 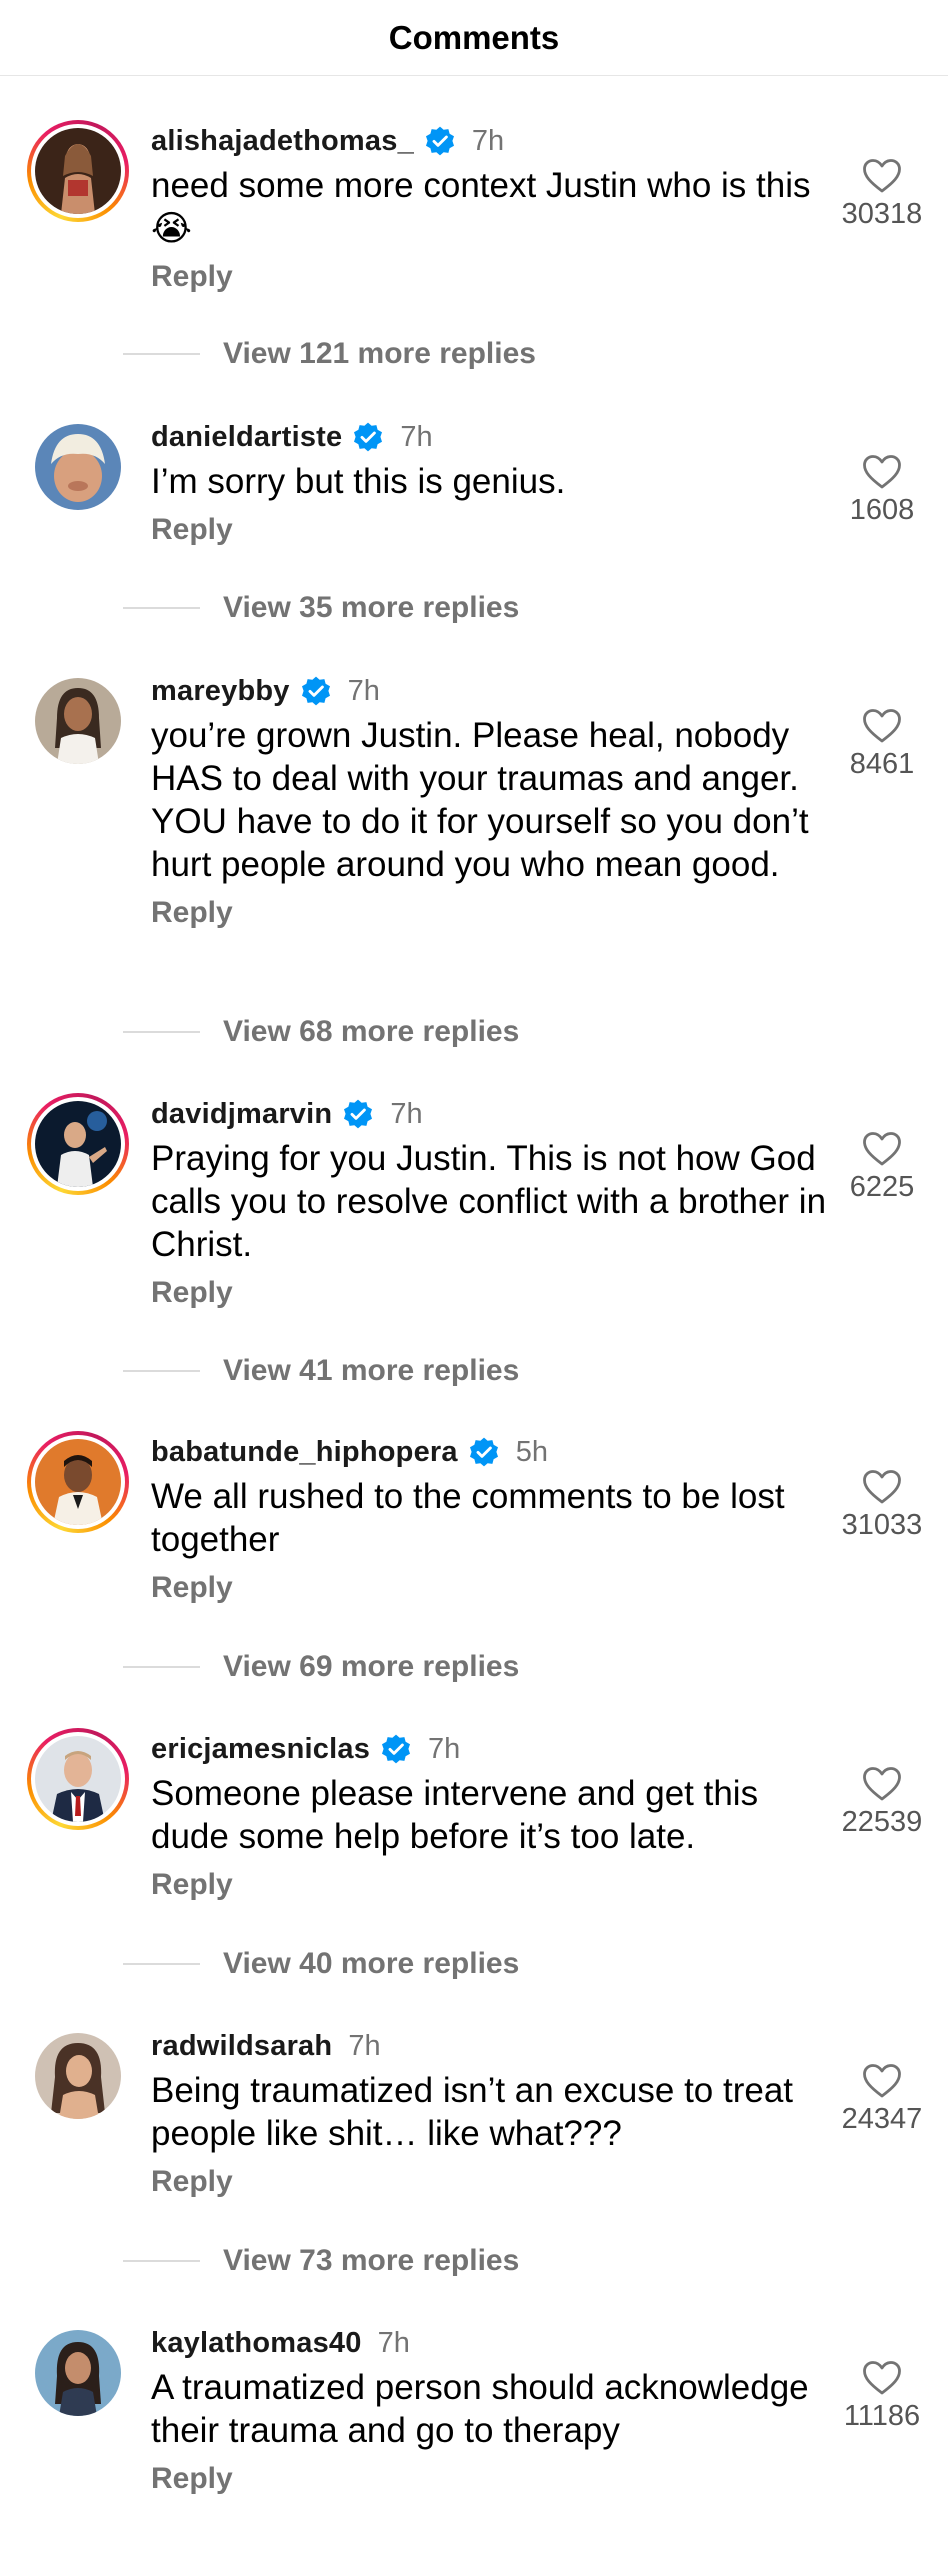 I want to click on like-count: 22539, so click(x=882, y=1822).